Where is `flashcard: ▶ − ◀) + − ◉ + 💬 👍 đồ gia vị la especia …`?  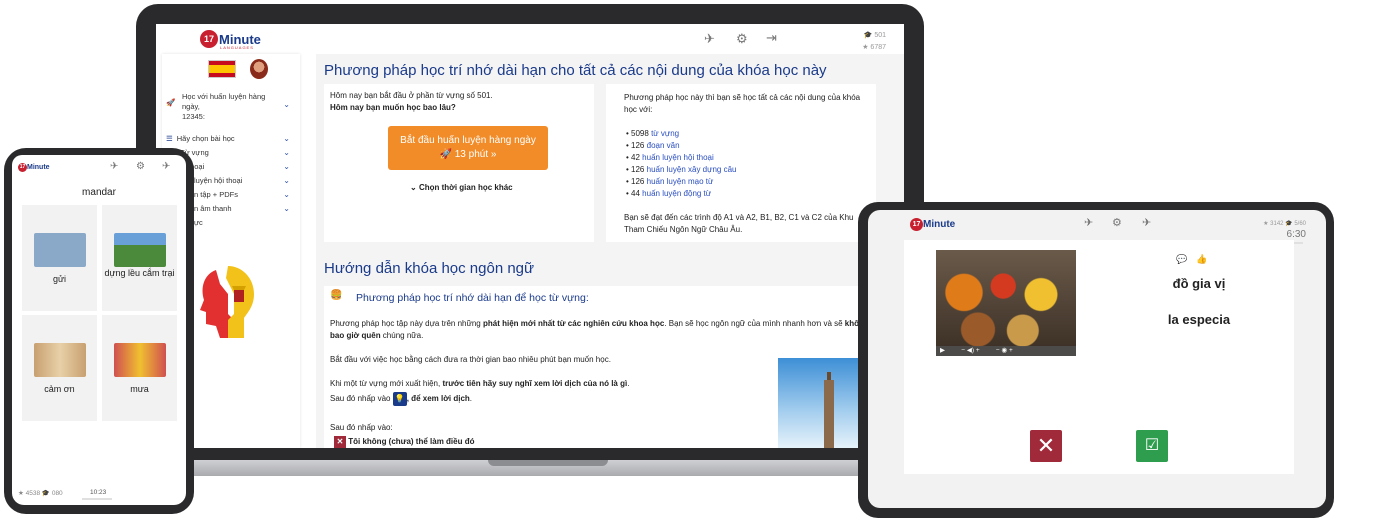 flashcard: ▶ − ◀) + − ◉ + 💬 👍 đồ gia vị la especia … is located at coordinates (1099, 357).